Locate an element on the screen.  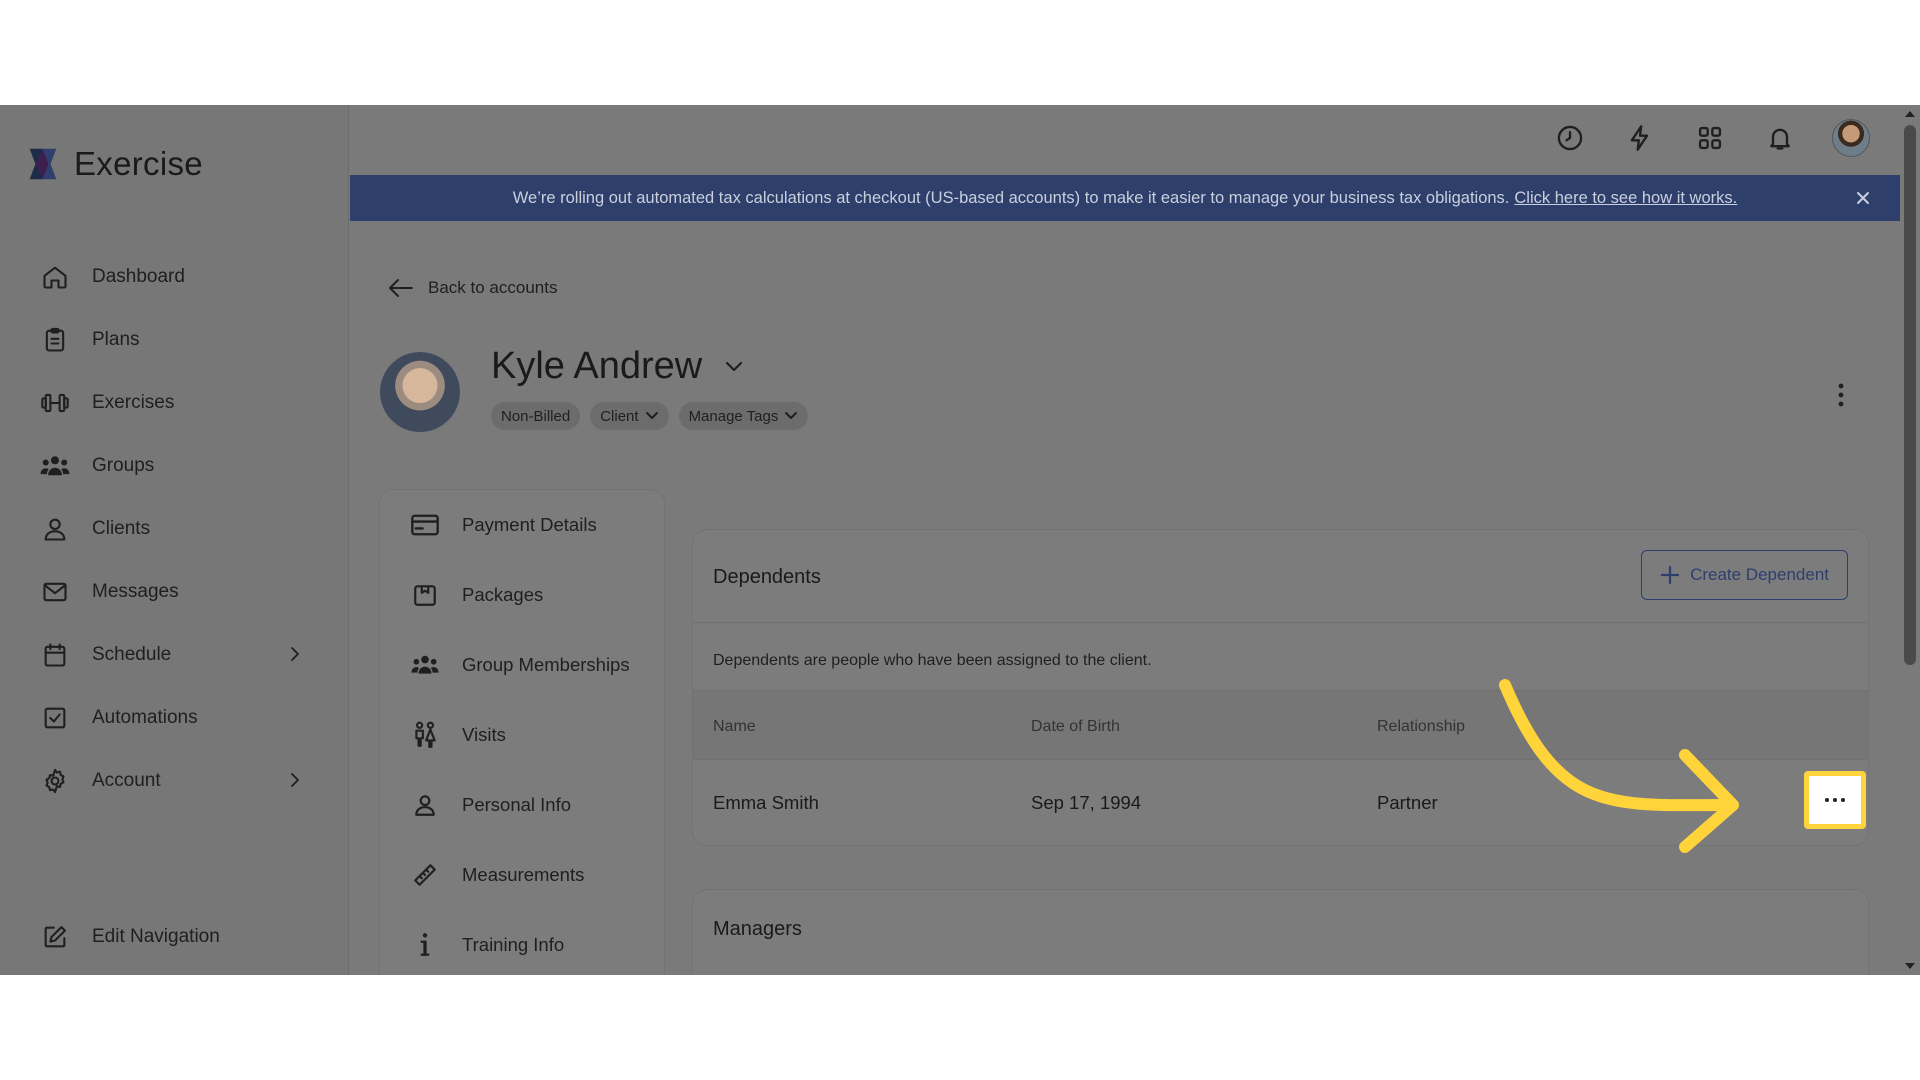
subnav-packages: Packages is located at coordinates (522, 595).